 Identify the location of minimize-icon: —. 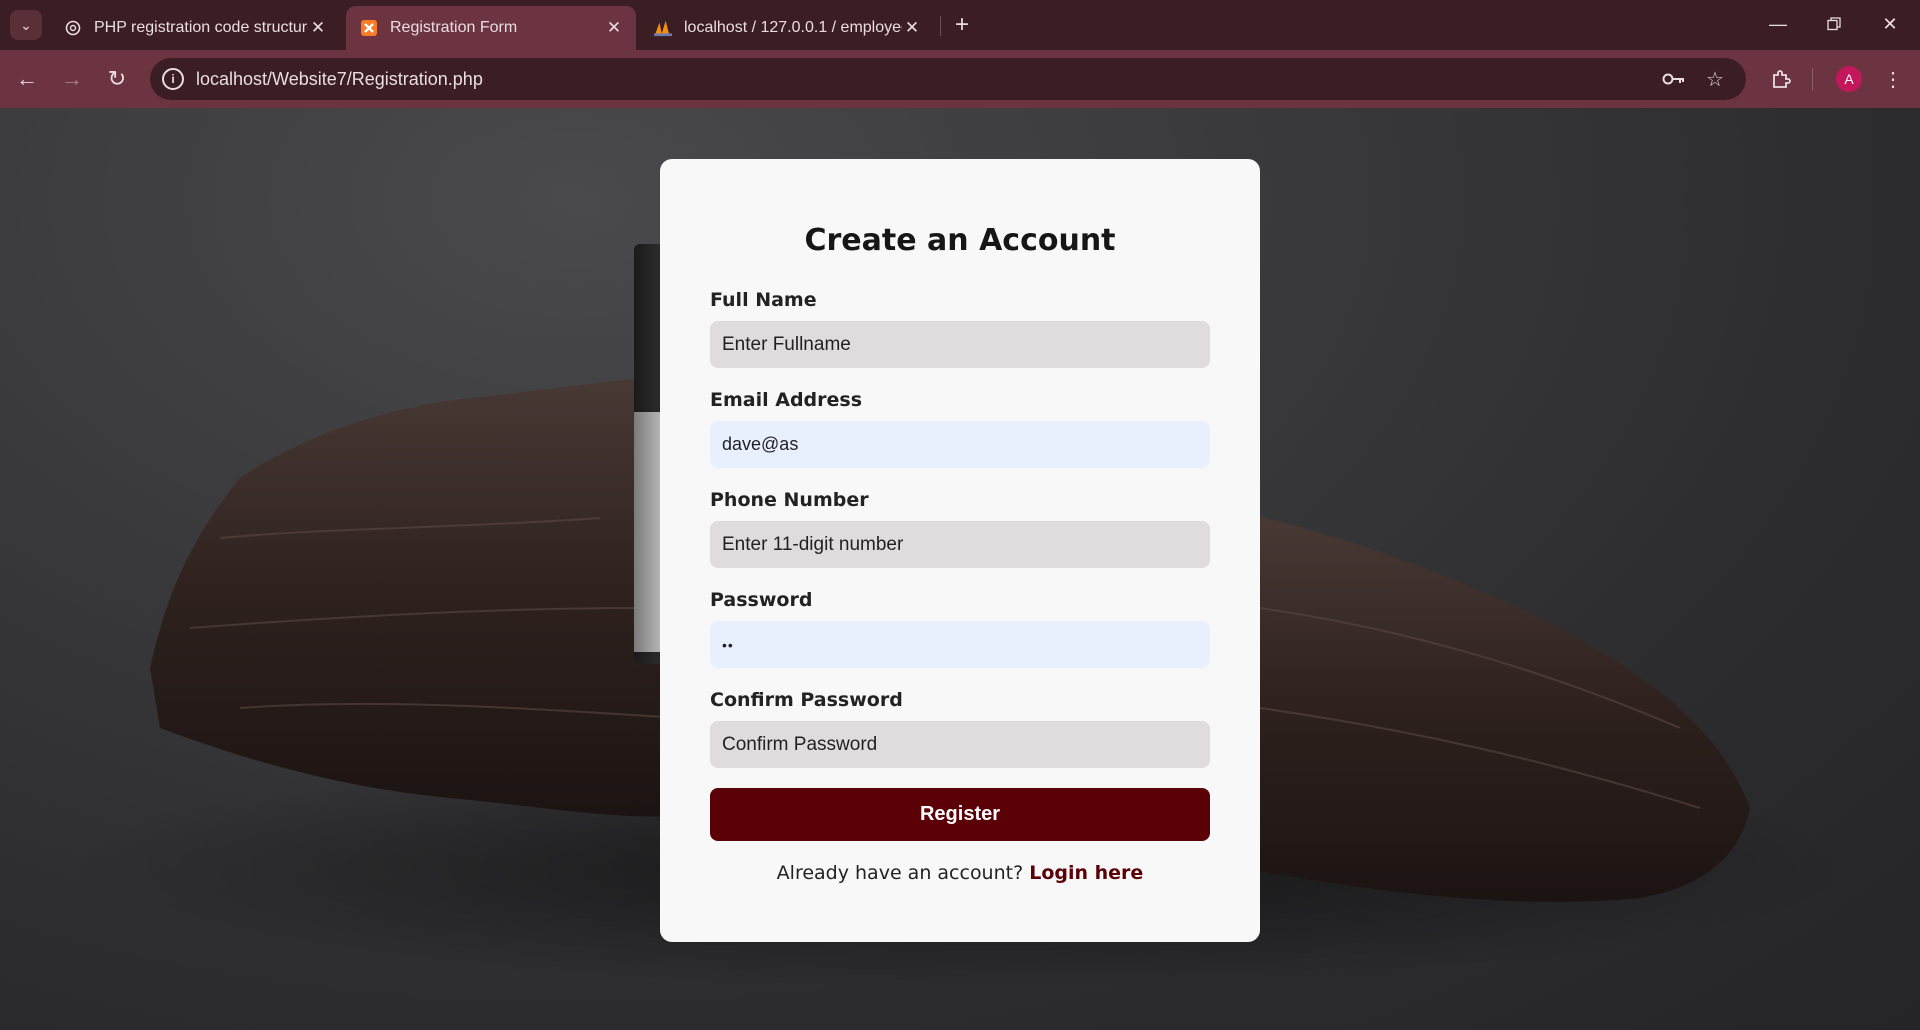
(1778, 23).